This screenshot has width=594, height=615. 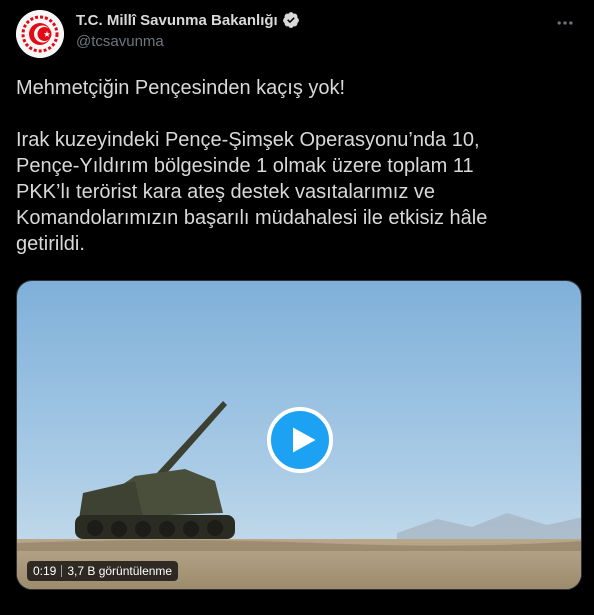 I want to click on video-info-bar: 0:19 3,7 B görüntülenme, so click(x=103, y=571).